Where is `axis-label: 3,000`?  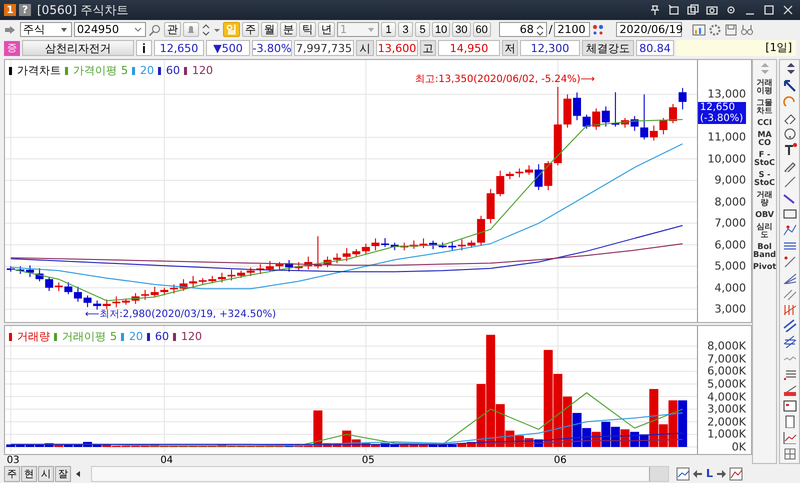 axis-label: 3,000 is located at coordinates (730, 309).